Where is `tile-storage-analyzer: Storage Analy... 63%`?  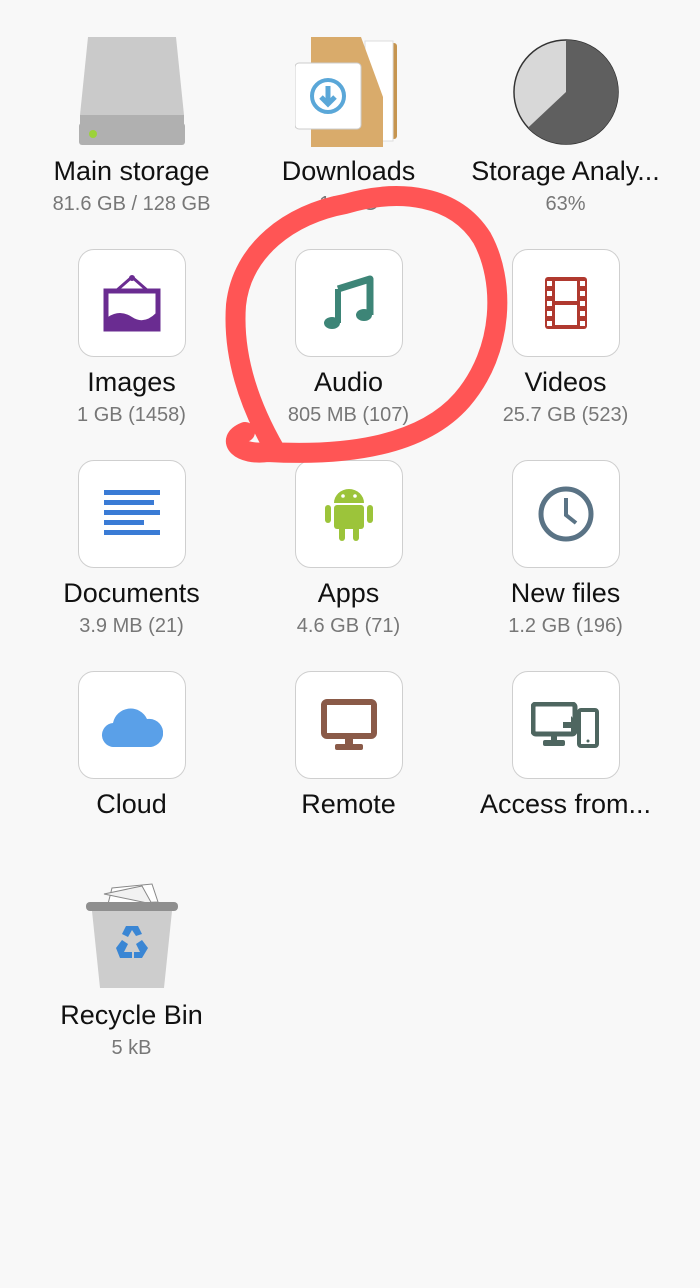 tile-storage-analyzer: Storage Analy... 63% is located at coordinates (565, 143).